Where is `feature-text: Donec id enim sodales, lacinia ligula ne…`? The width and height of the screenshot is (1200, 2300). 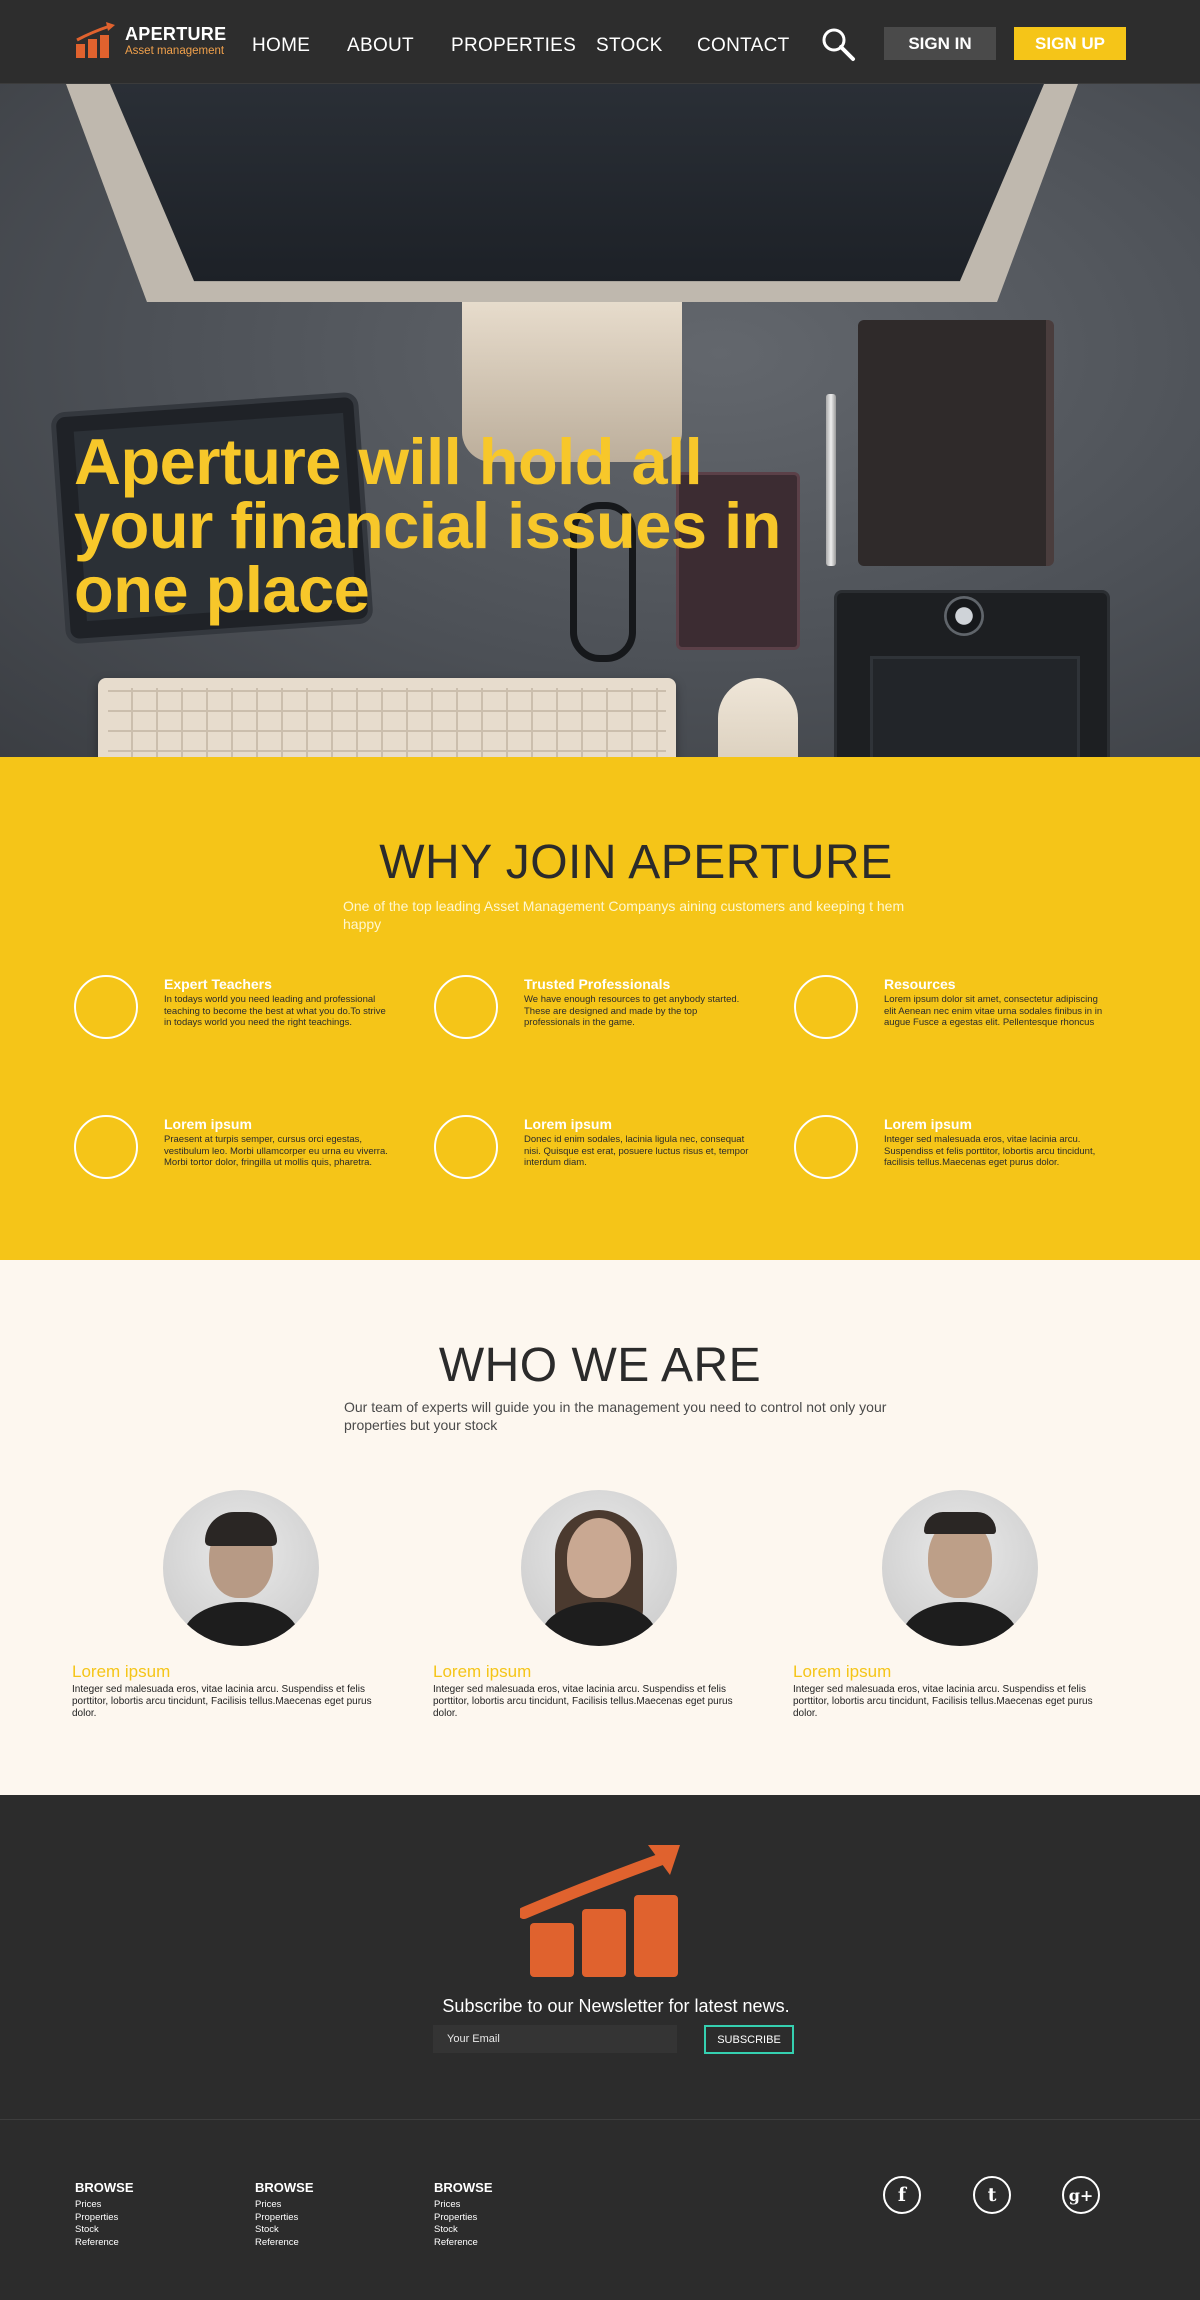 feature-text: Donec id enim sodales, lacinia ligula ne… is located at coordinates (636, 1151).